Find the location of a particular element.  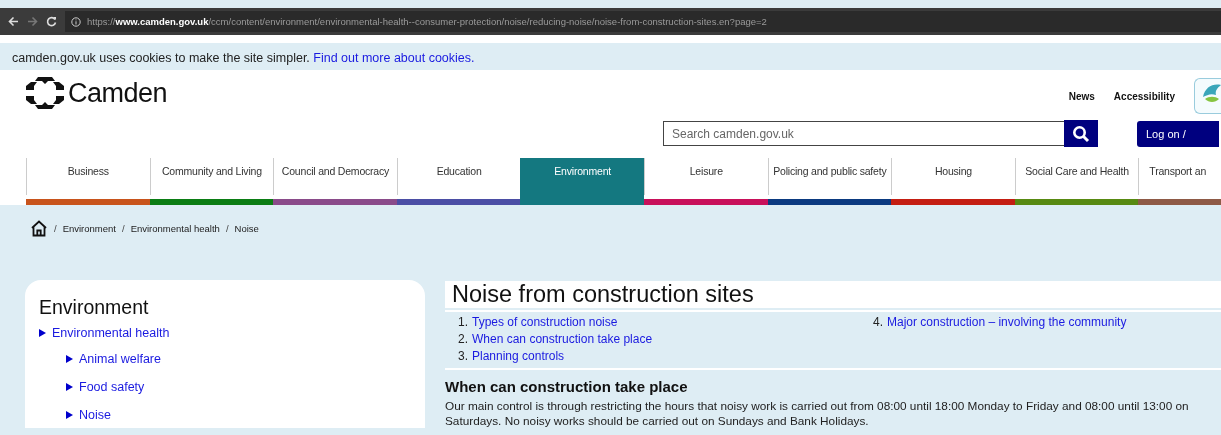

section-heading: When can construction take place is located at coordinates (567, 386).